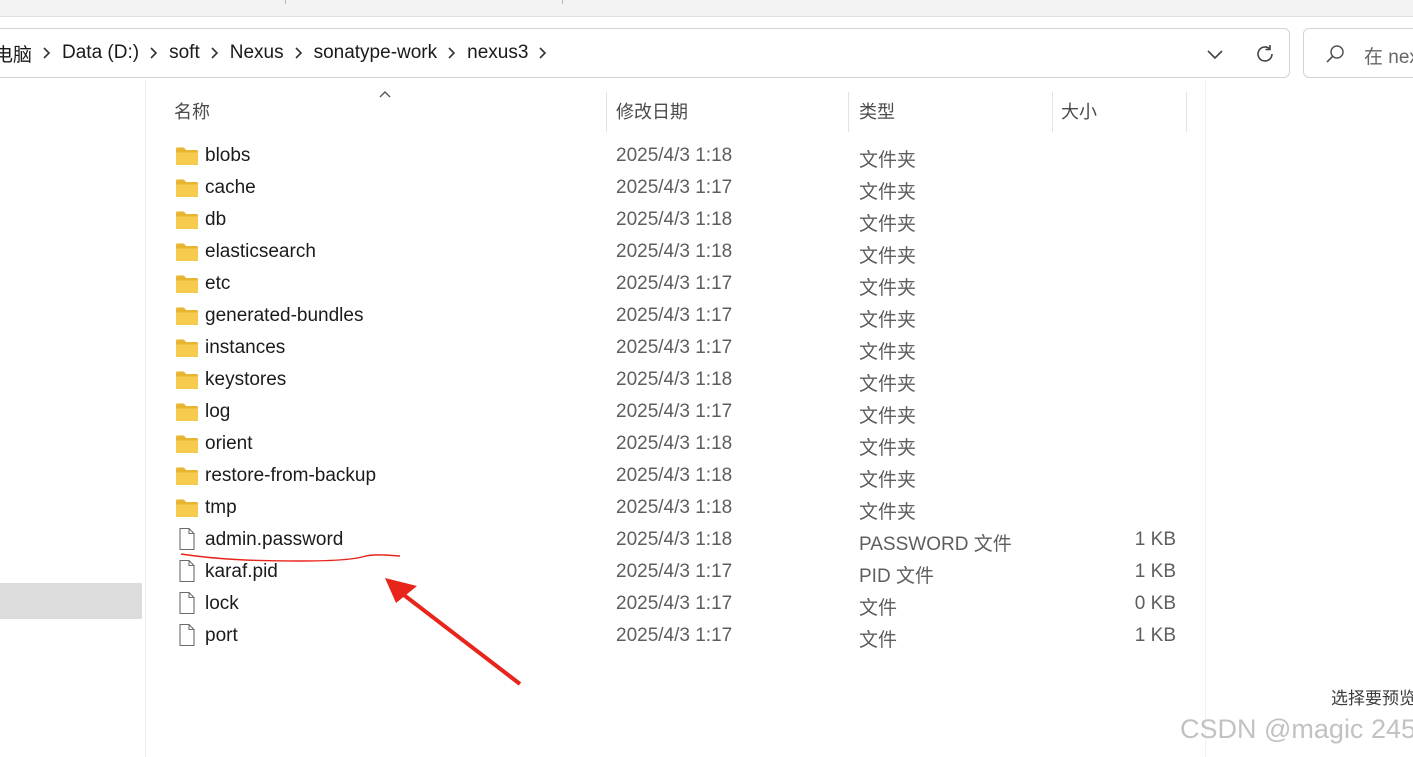 The image size is (1413, 757). Describe the element at coordinates (1358, 53) in the screenshot. I see `search-input: 在 nex` at that location.